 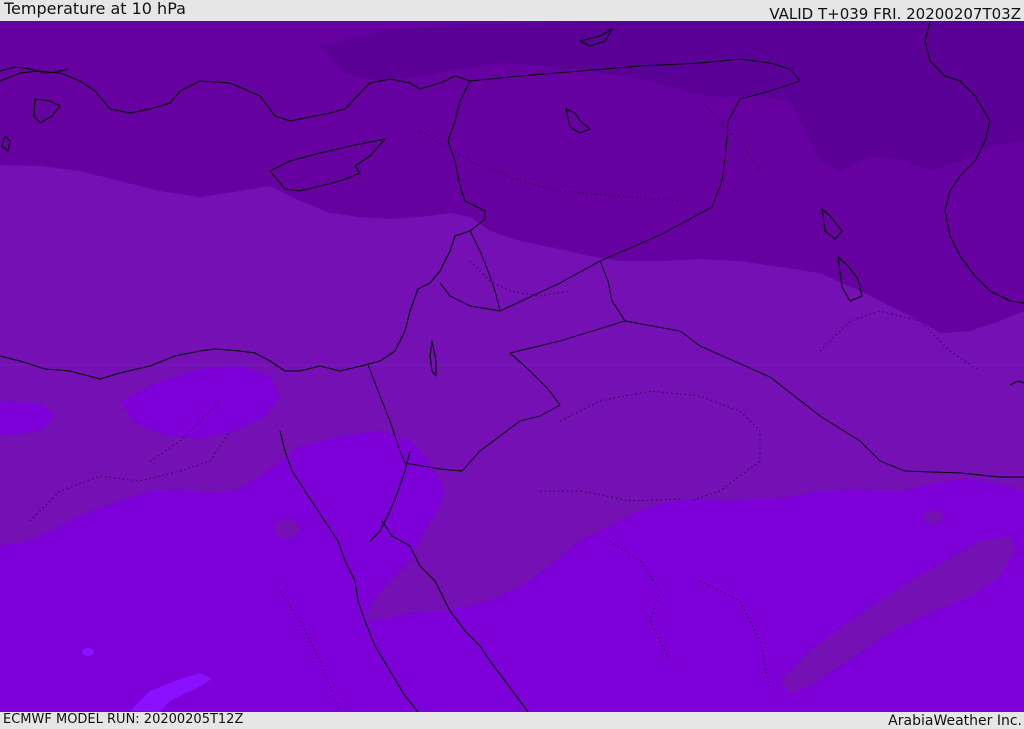 What do you see at coordinates (287, 529) in the screenshot?
I see `band-mid-patch-sinai` at bounding box center [287, 529].